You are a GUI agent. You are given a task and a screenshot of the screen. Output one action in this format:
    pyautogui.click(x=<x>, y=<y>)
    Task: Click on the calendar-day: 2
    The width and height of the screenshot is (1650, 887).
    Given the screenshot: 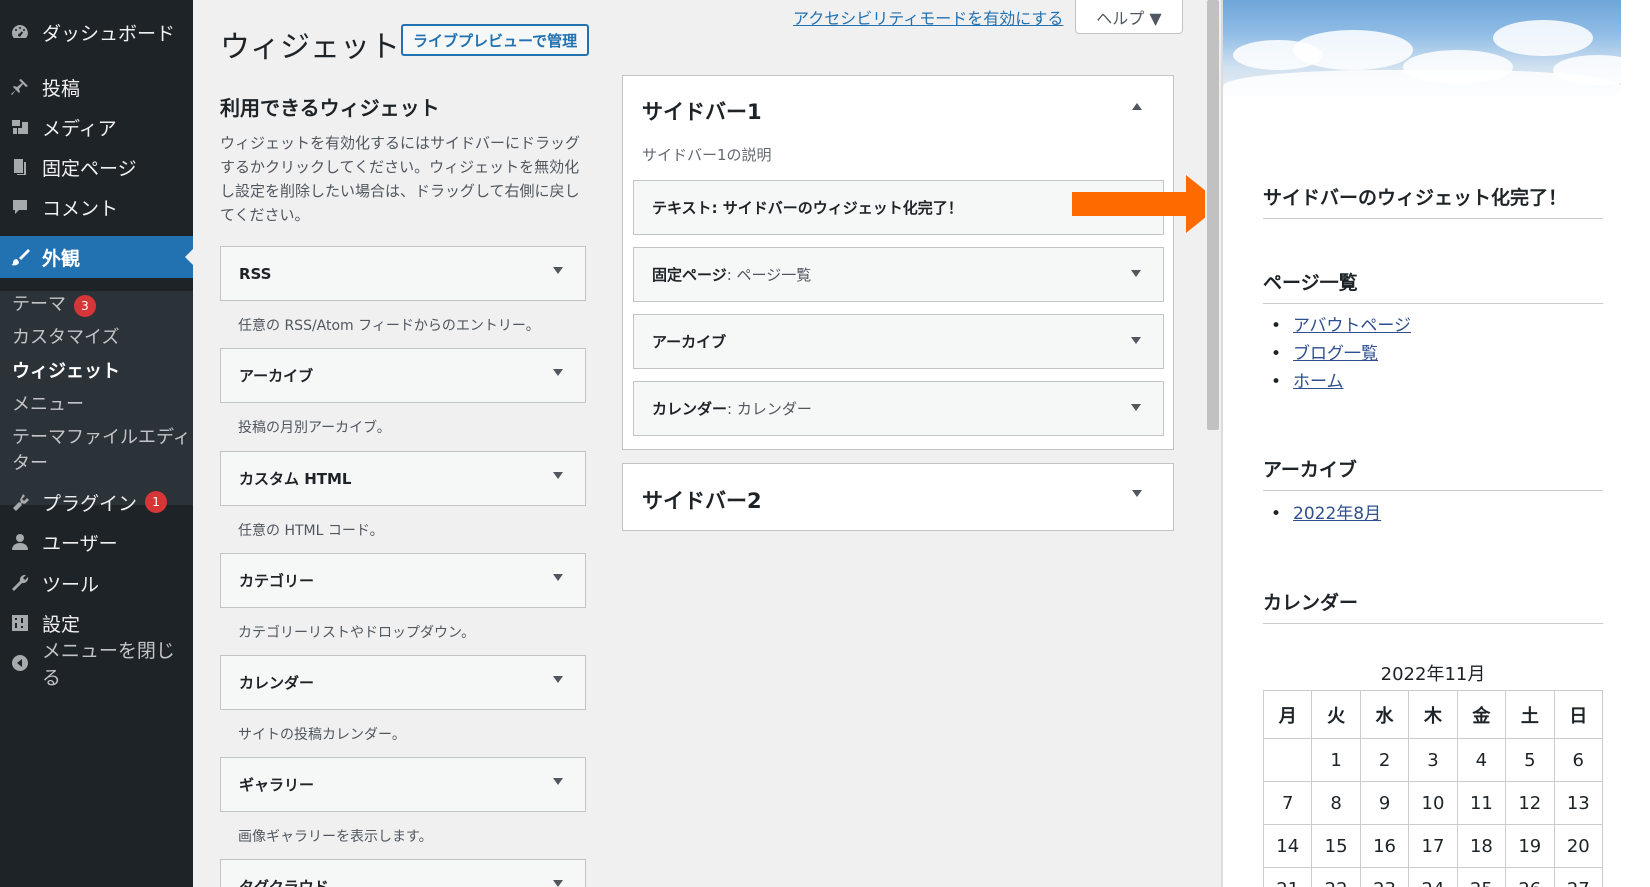 What is the action you would take?
    pyautogui.click(x=1384, y=760)
    